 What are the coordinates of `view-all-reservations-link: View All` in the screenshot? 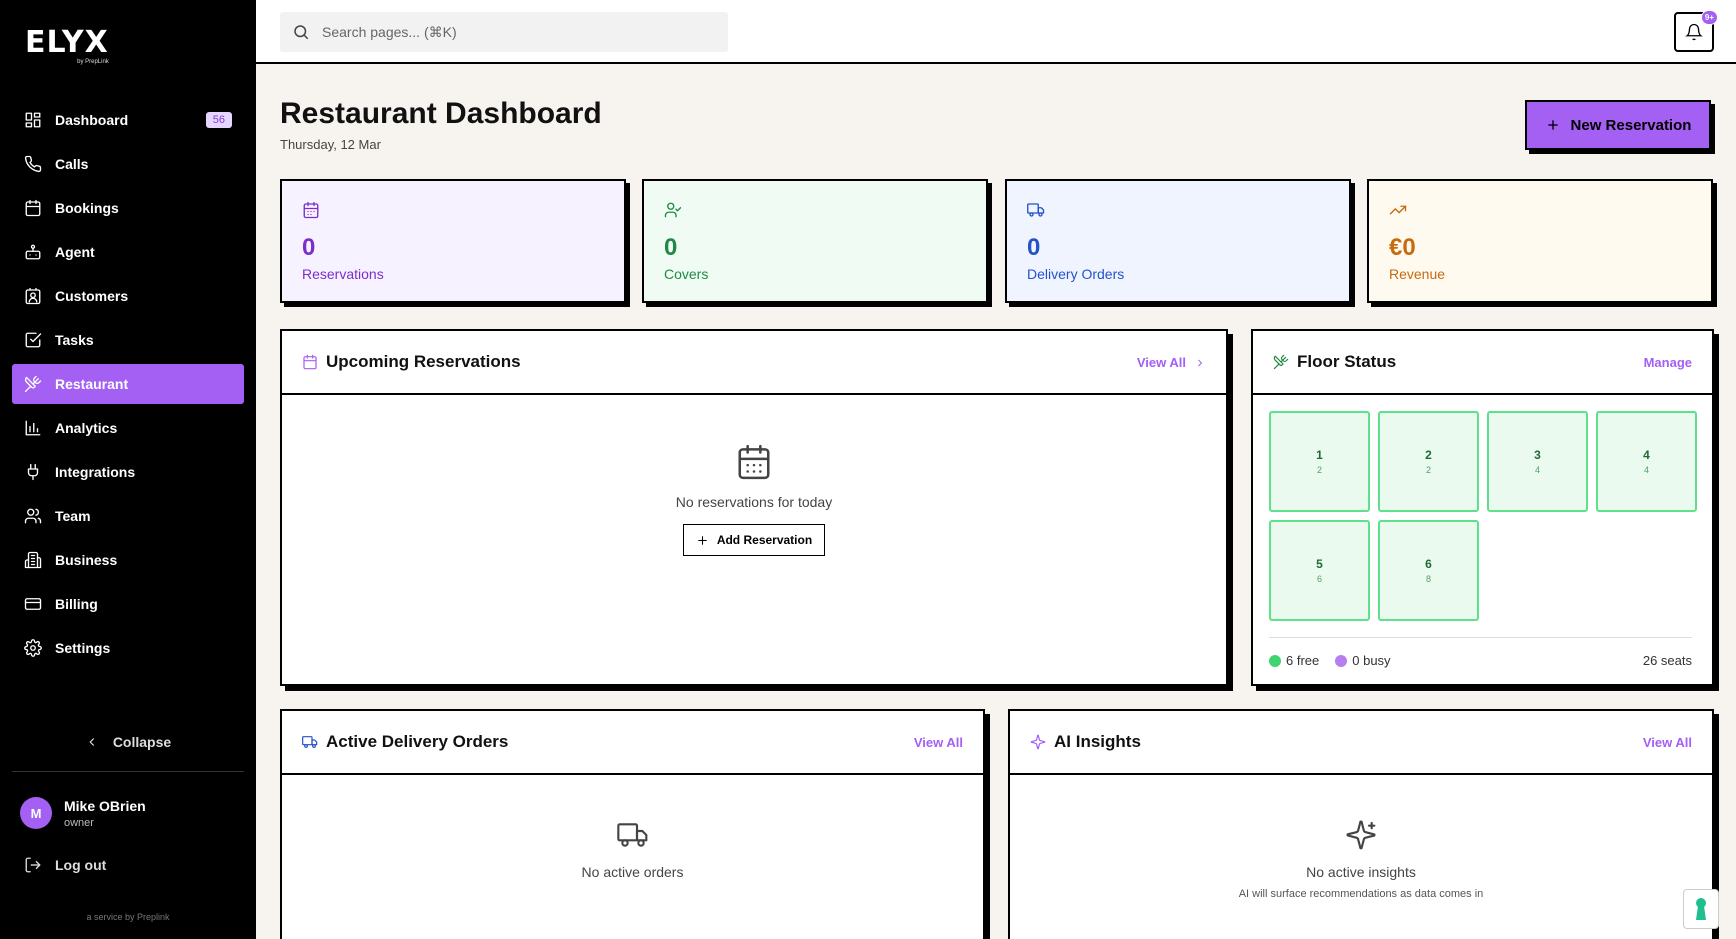 It's located at (1171, 362).